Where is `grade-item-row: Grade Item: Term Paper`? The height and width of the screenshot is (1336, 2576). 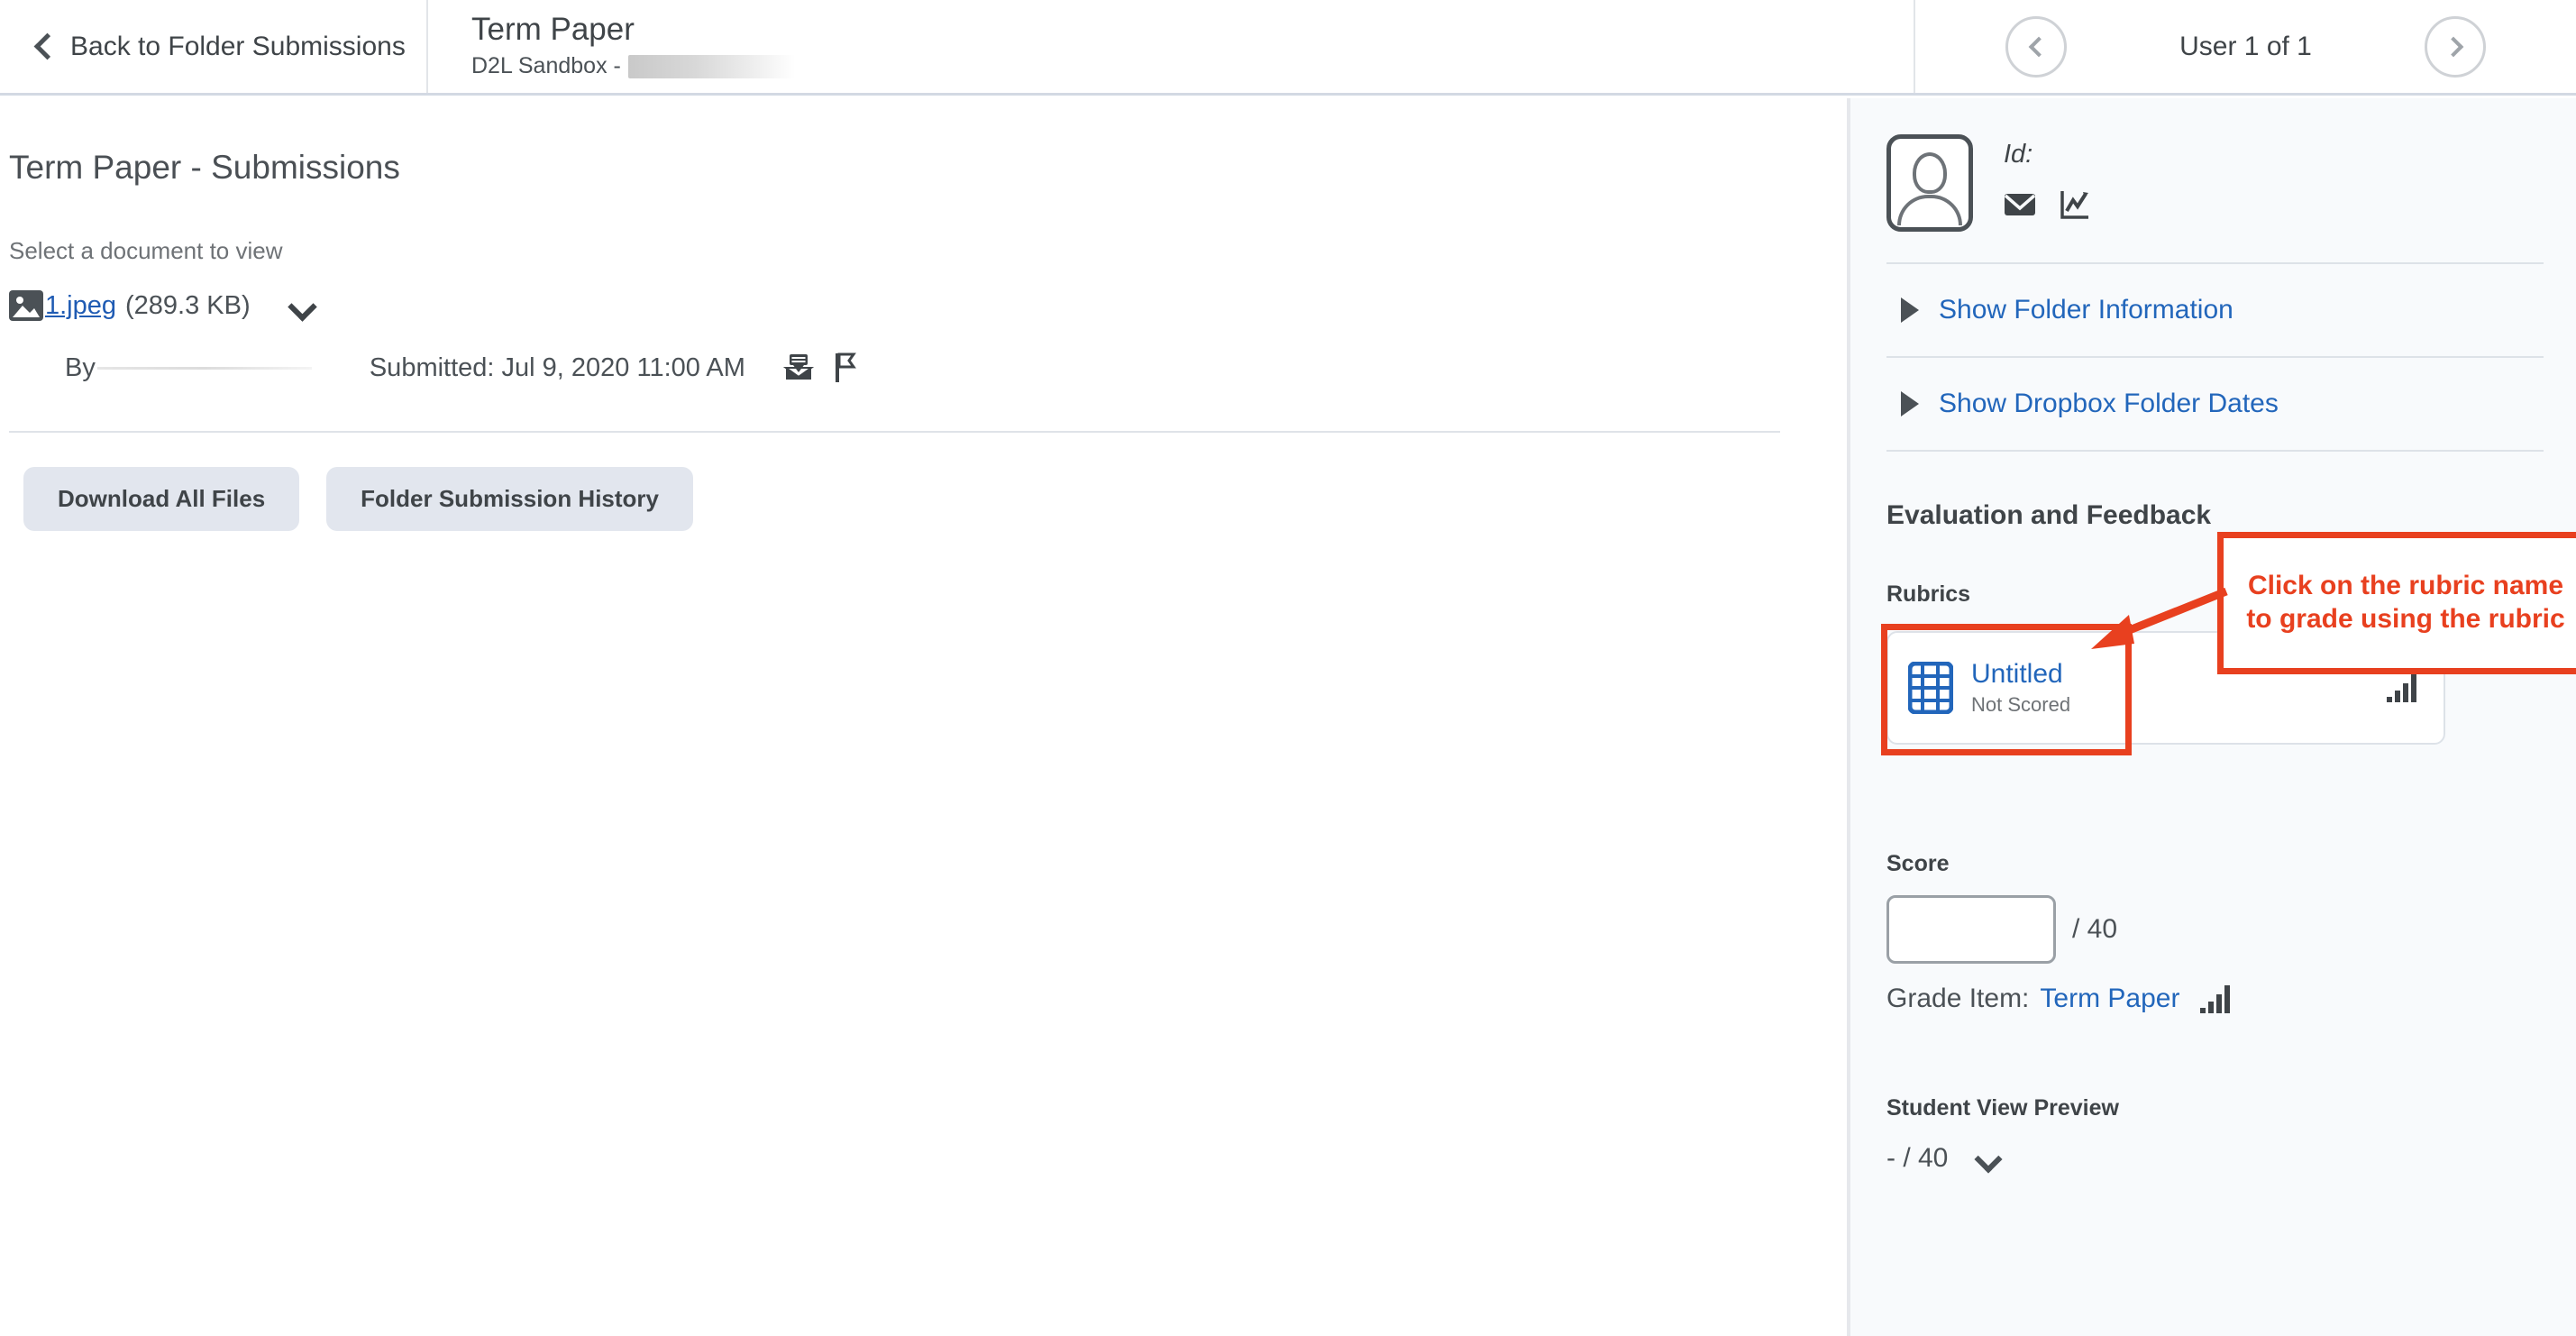
grade-item-row: Grade Item: Term Paper is located at coordinates (2213, 999).